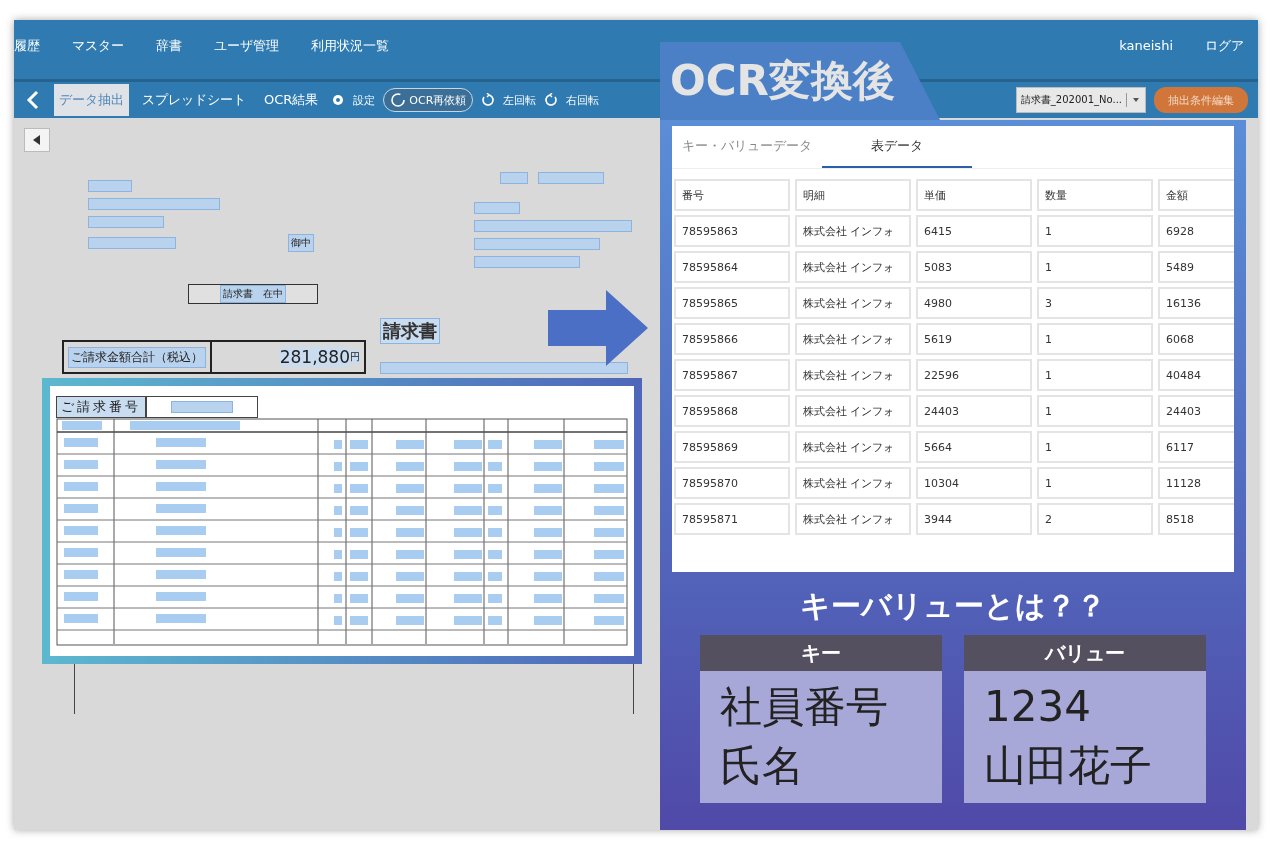  What do you see at coordinates (520, 100) in the screenshot?
I see `rotate-left-label: 左回転` at bounding box center [520, 100].